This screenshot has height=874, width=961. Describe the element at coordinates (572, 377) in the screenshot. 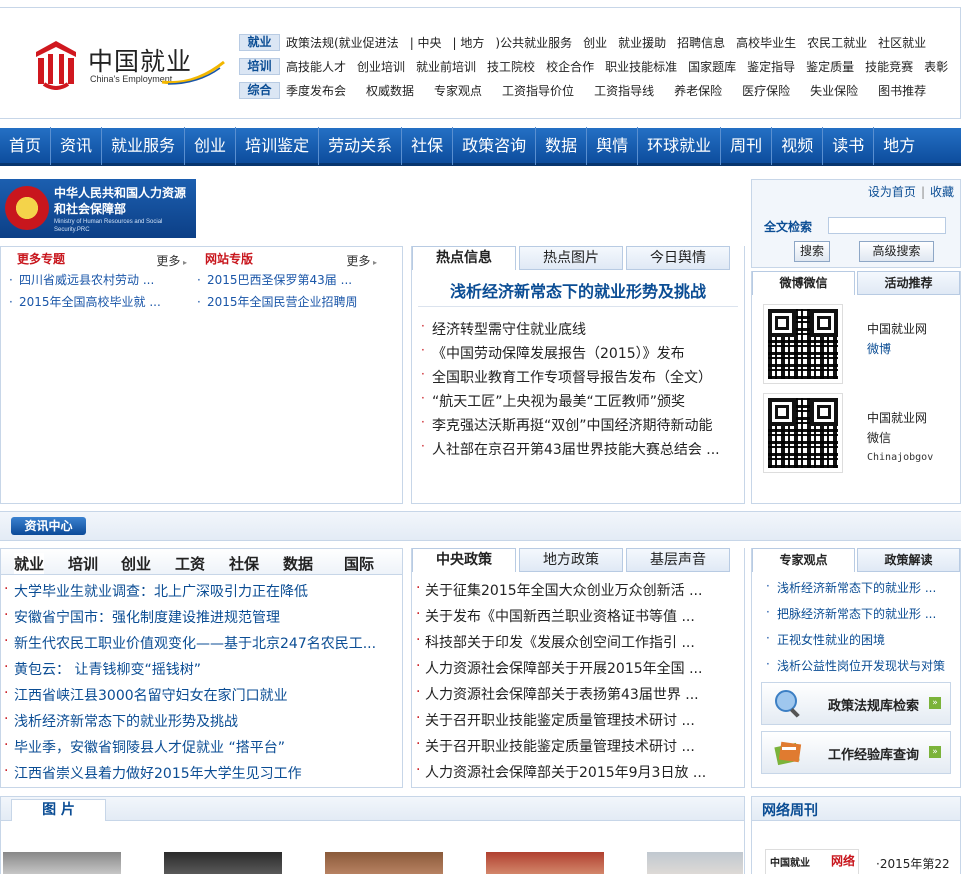

I see `list-item: 全国职业教育工作专项督导报告发布（全文）` at that location.